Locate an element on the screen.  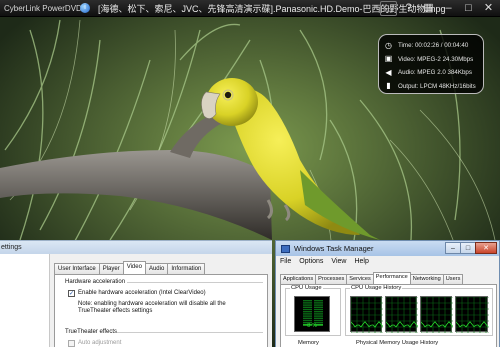
settings-title: ettings is located at coordinates (136, 247).